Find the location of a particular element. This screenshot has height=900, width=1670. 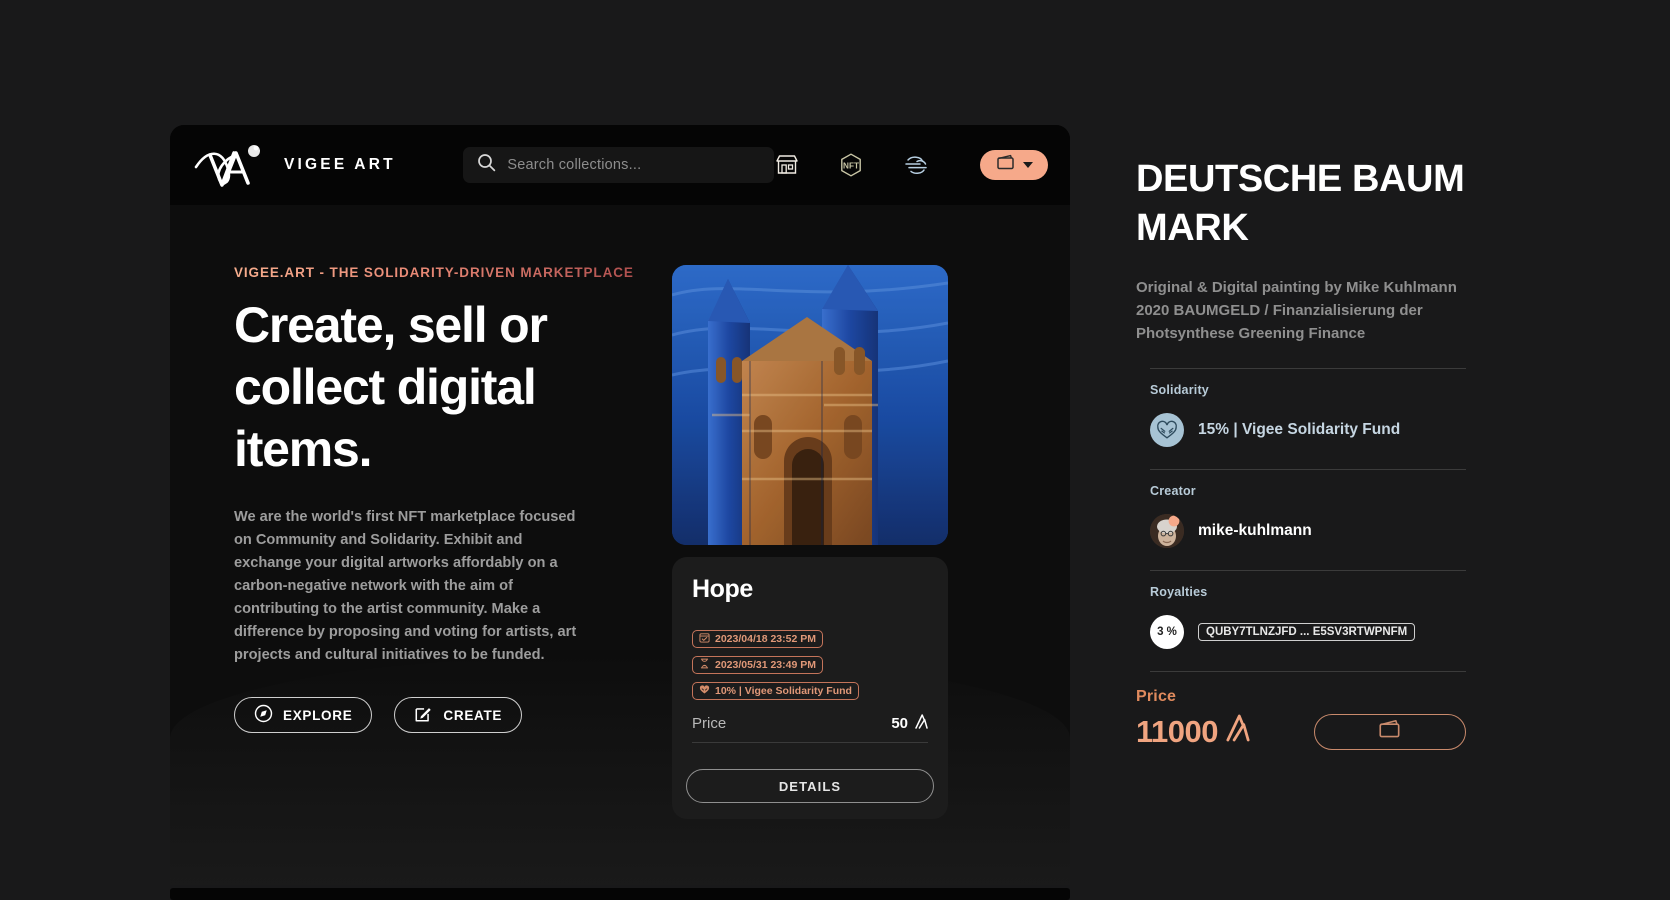

create-label: CREATE is located at coordinates (473, 715).